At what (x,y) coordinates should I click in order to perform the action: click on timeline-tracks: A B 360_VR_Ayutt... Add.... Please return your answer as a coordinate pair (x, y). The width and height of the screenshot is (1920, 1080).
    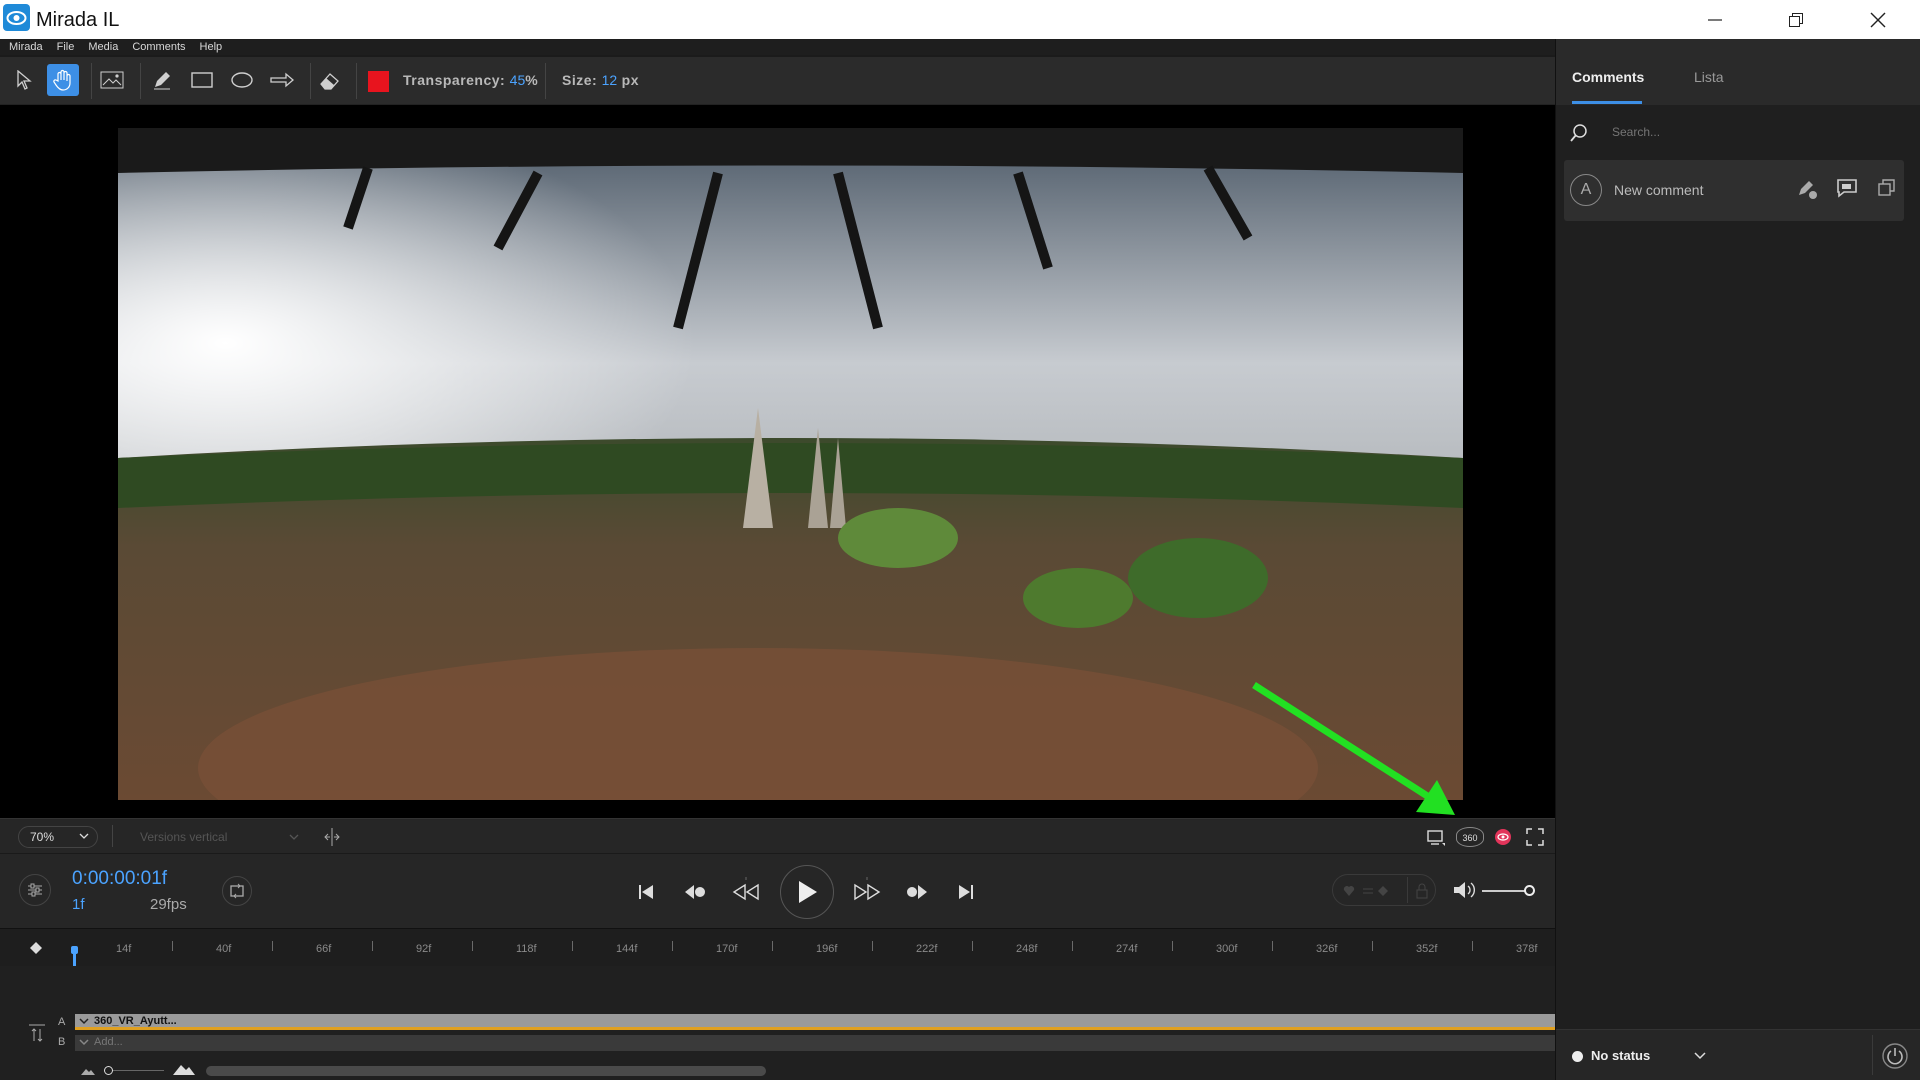
    Looking at the image, I should click on (777, 1023).